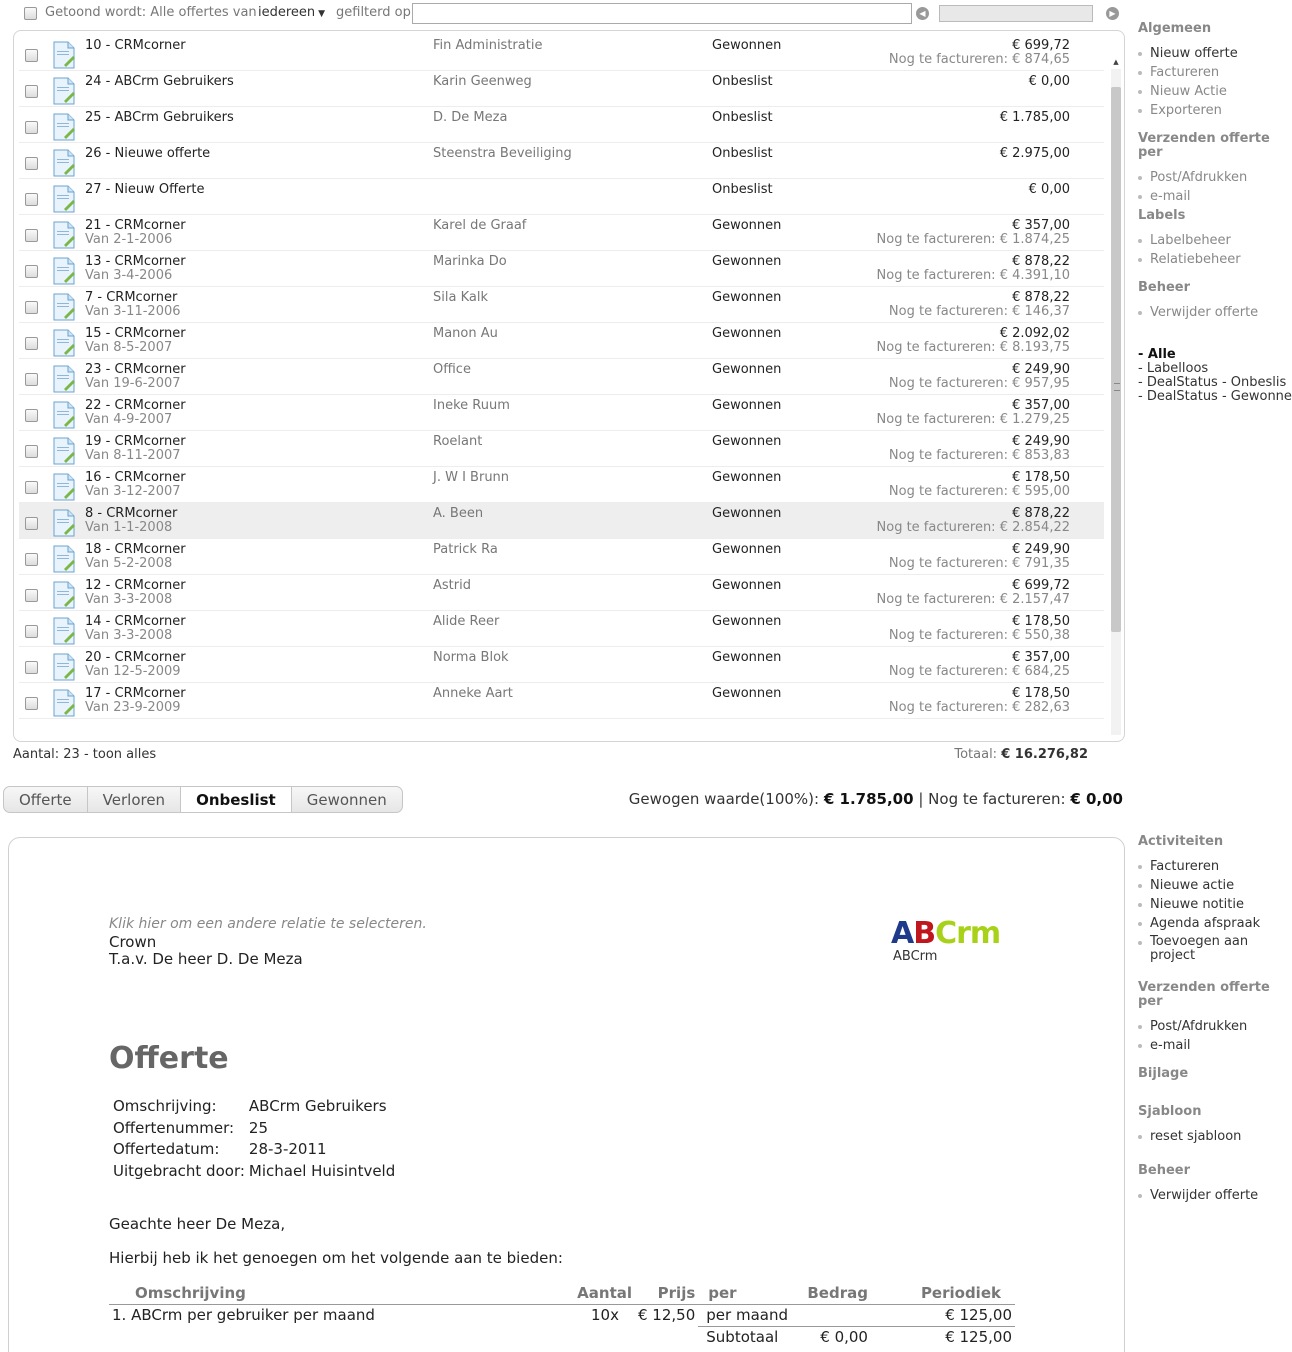 The width and height of the screenshot is (1292, 1352). What do you see at coordinates (135, 657) in the screenshot?
I see `offer-title: 20 - CRMcorner` at bounding box center [135, 657].